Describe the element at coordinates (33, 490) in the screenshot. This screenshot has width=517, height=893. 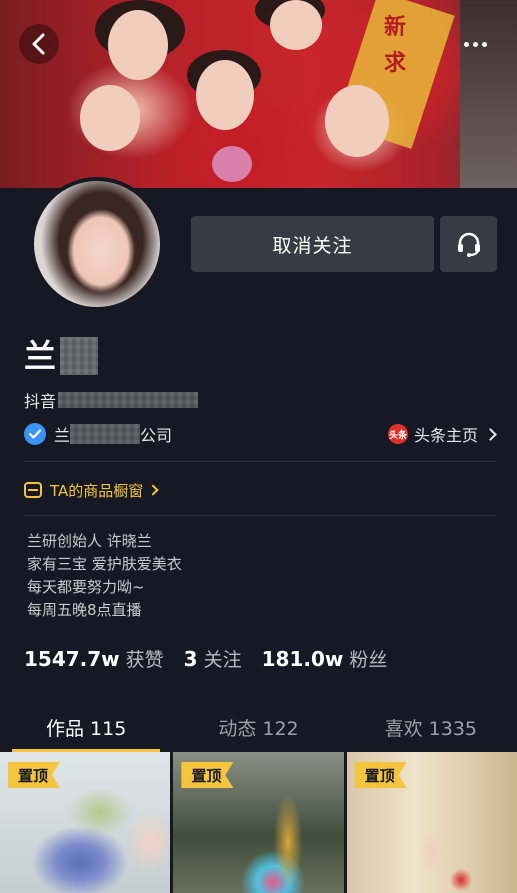
I see `shop-icon` at that location.